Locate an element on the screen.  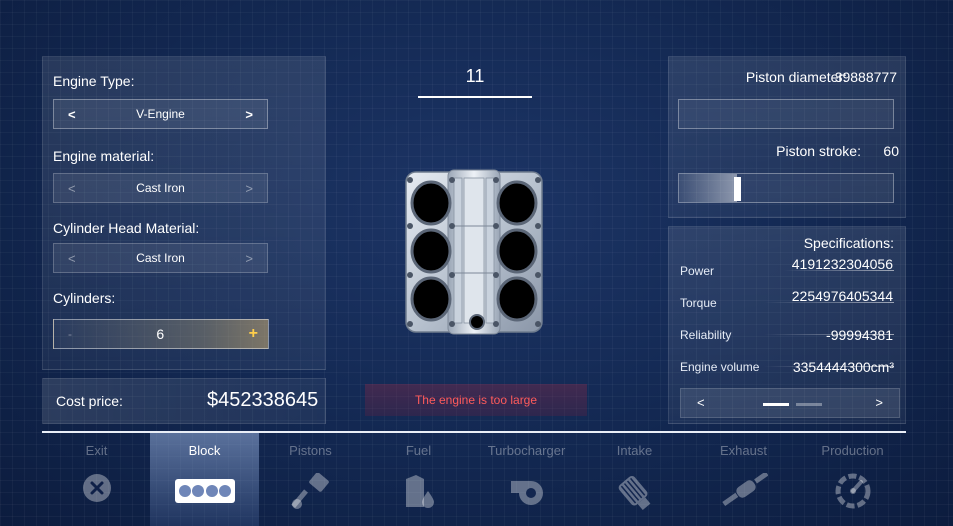
fuel-icon is located at coordinates (419, 491).